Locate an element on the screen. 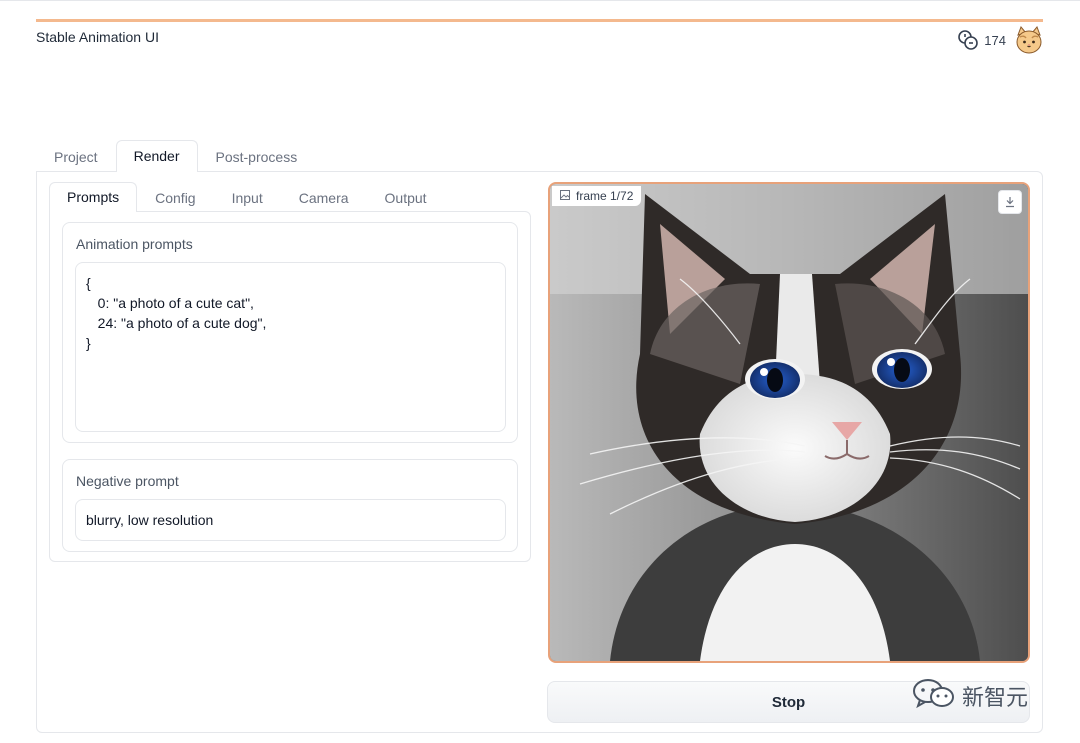 This screenshot has width=1080, height=743. visitor-count: 174 is located at coordinates (995, 40).